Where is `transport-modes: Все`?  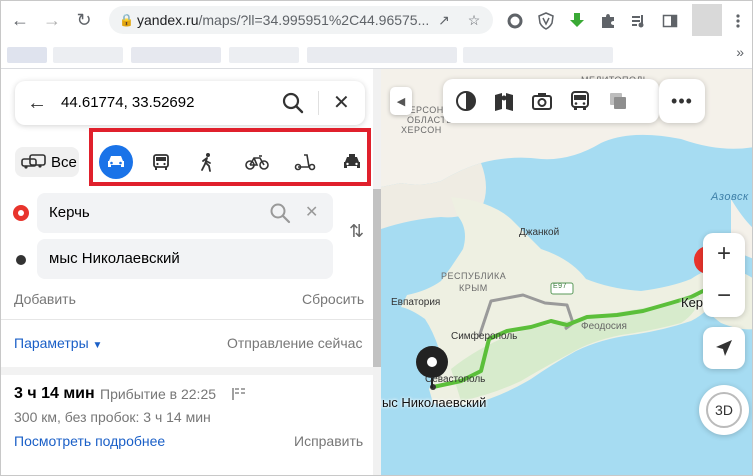 transport-modes: Все is located at coordinates (195, 157).